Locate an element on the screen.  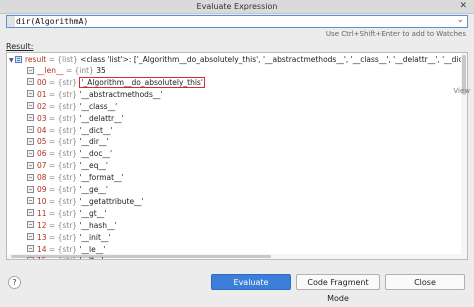
tree-row: 02 = {str} '__class__' is located at coordinates (72, 106).